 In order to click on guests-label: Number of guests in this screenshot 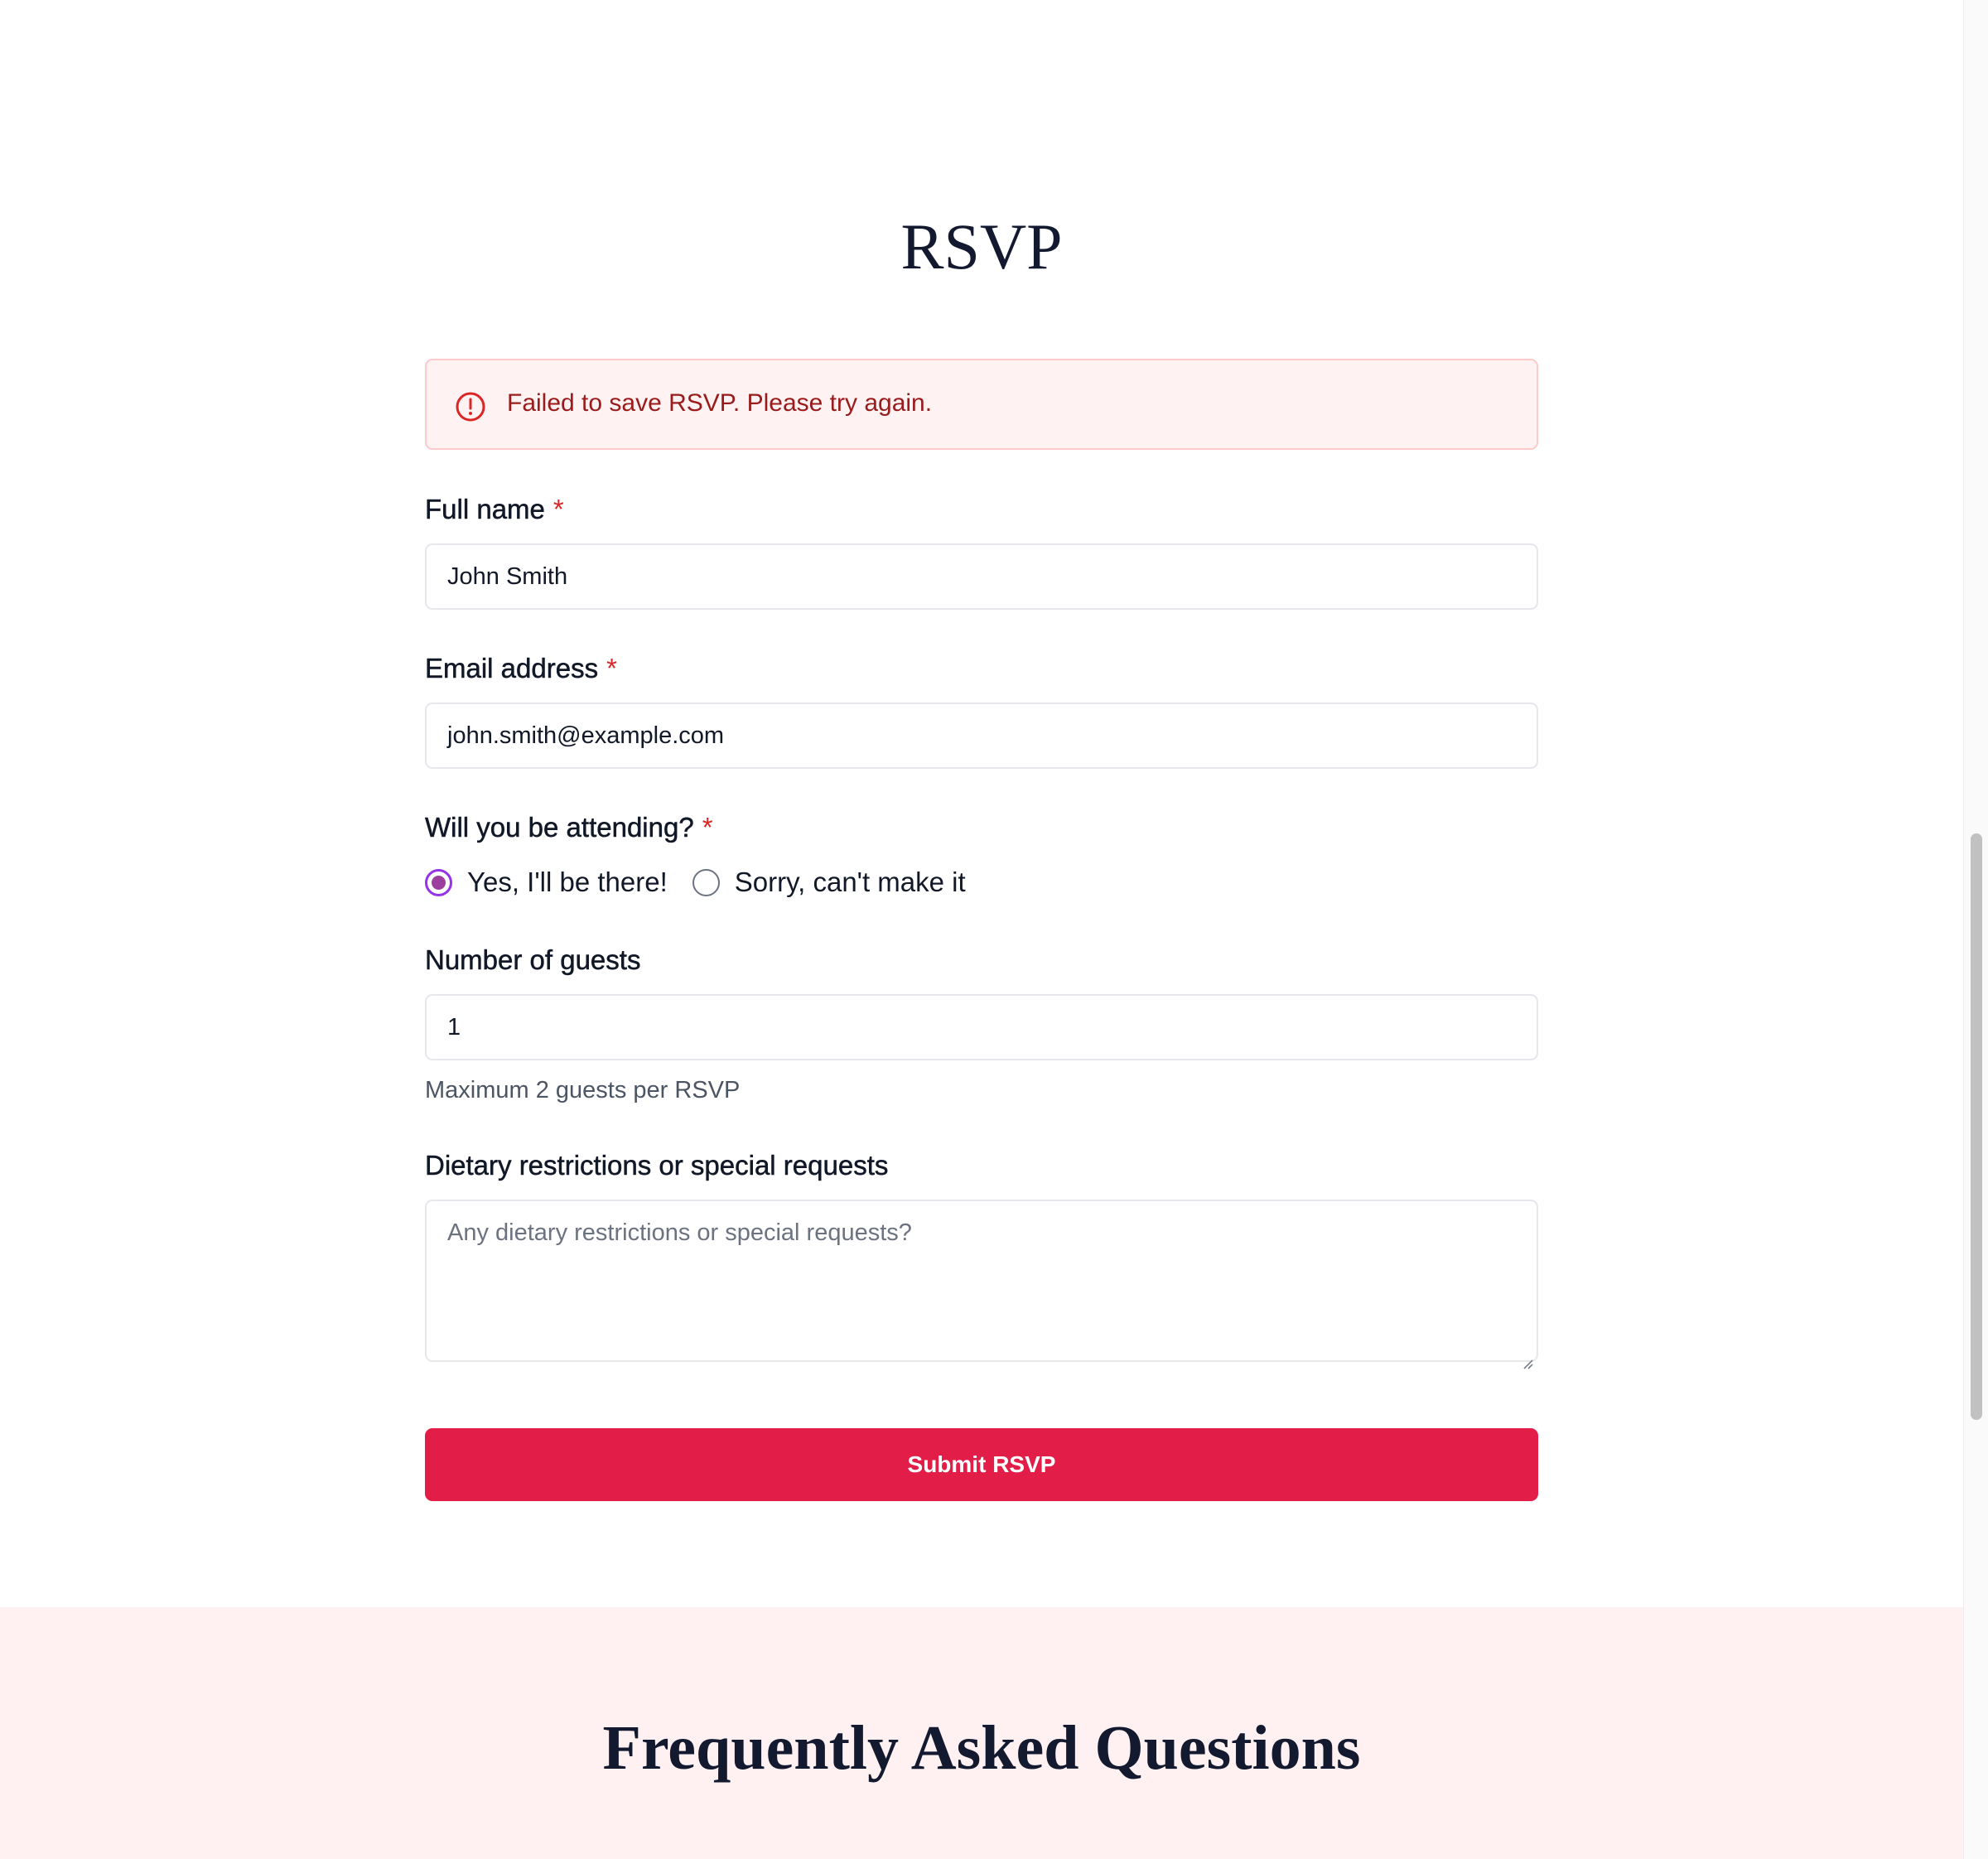, I will do `click(533, 960)`.